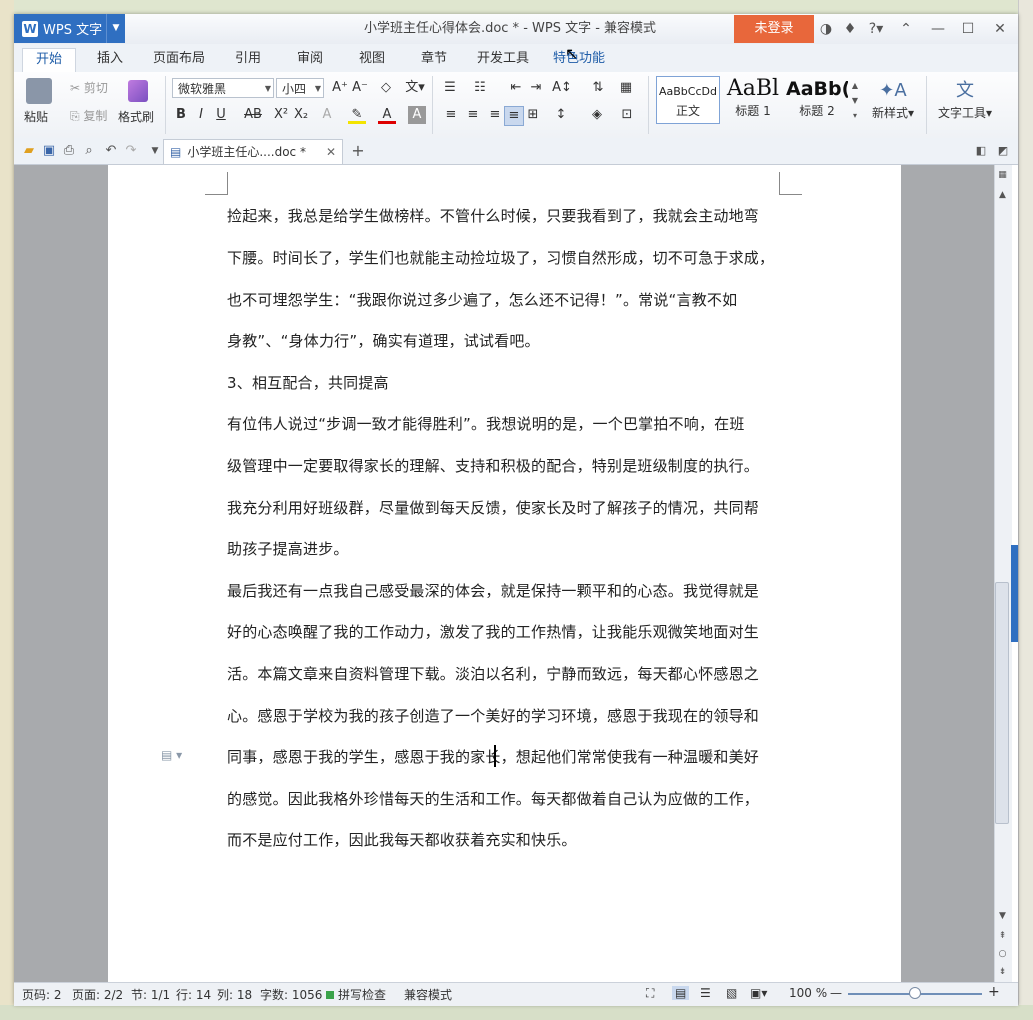 This screenshot has width=1033, height=1020. Describe the element at coordinates (139, 103) in the screenshot. I see `format-painter-button: 格式刷` at that location.